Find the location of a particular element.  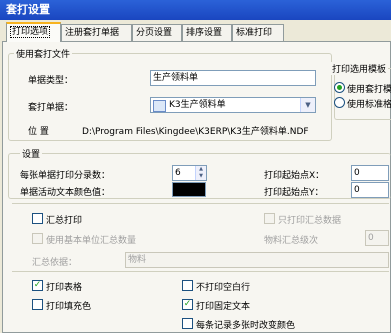

pages-value: 6 is located at coordinates (178, 173).